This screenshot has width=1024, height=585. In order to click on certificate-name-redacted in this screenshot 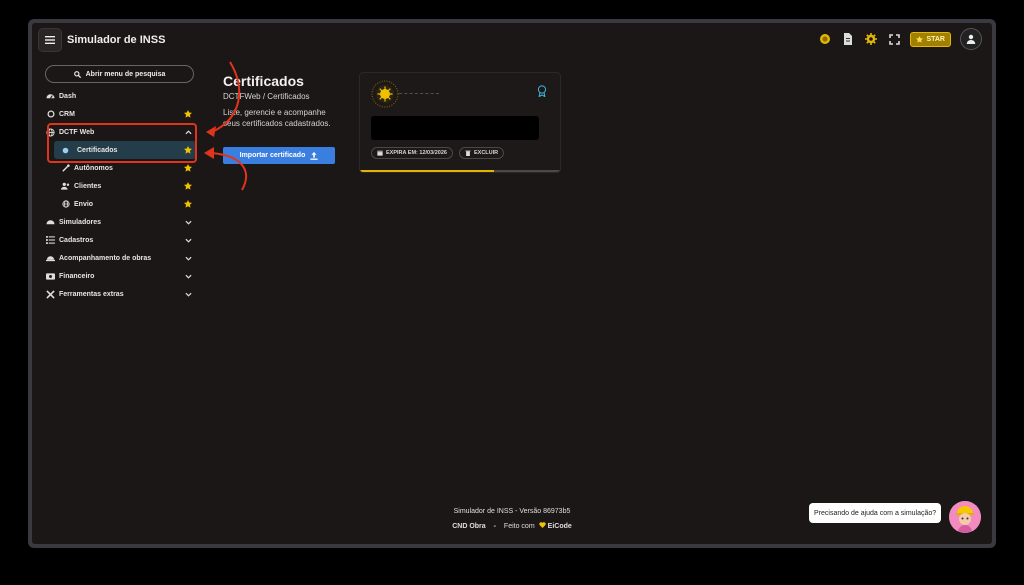, I will do `click(455, 128)`.